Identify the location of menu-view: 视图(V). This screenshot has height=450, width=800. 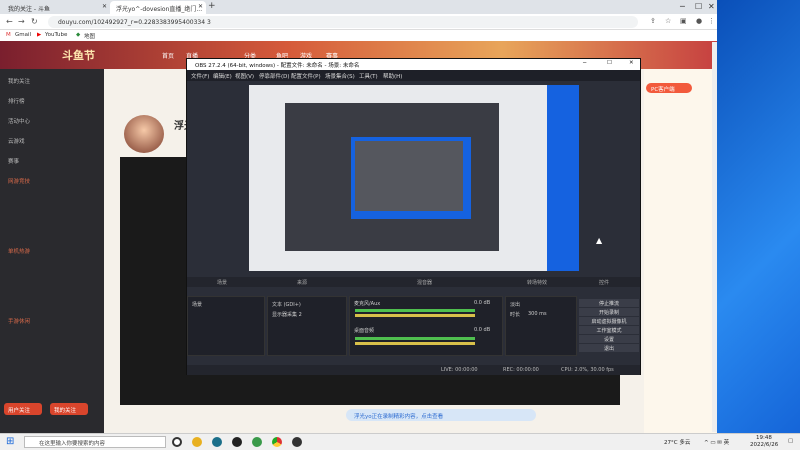
(244, 76).